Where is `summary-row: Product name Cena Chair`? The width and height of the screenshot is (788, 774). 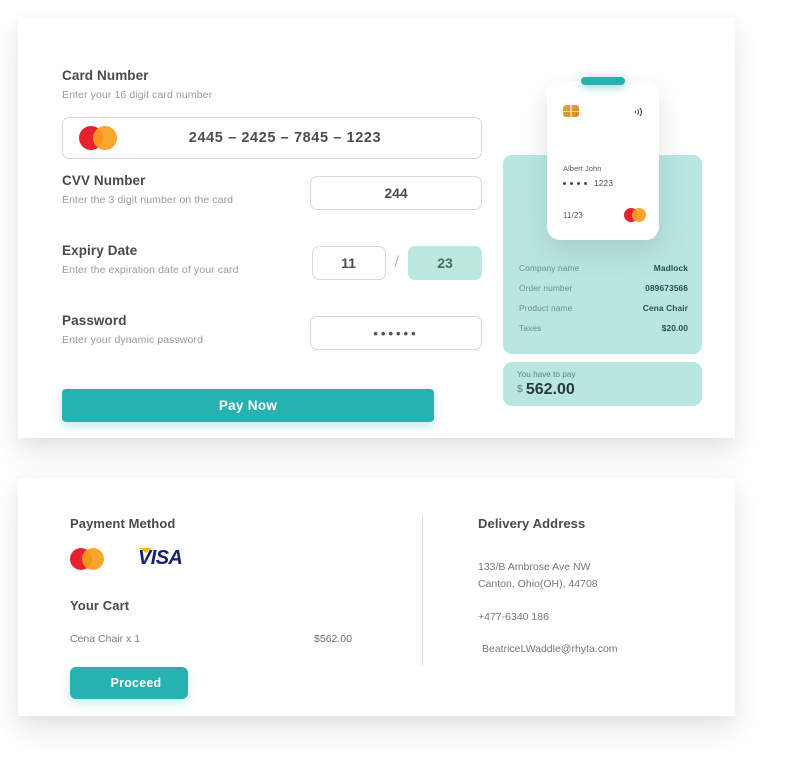 summary-row: Product name Cena Chair is located at coordinates (603, 308).